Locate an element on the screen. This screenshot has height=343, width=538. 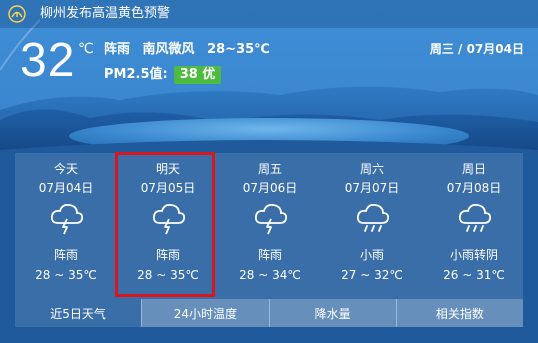
alert-banner: 柳州发布高温黄色预警 is located at coordinates (269, 14).